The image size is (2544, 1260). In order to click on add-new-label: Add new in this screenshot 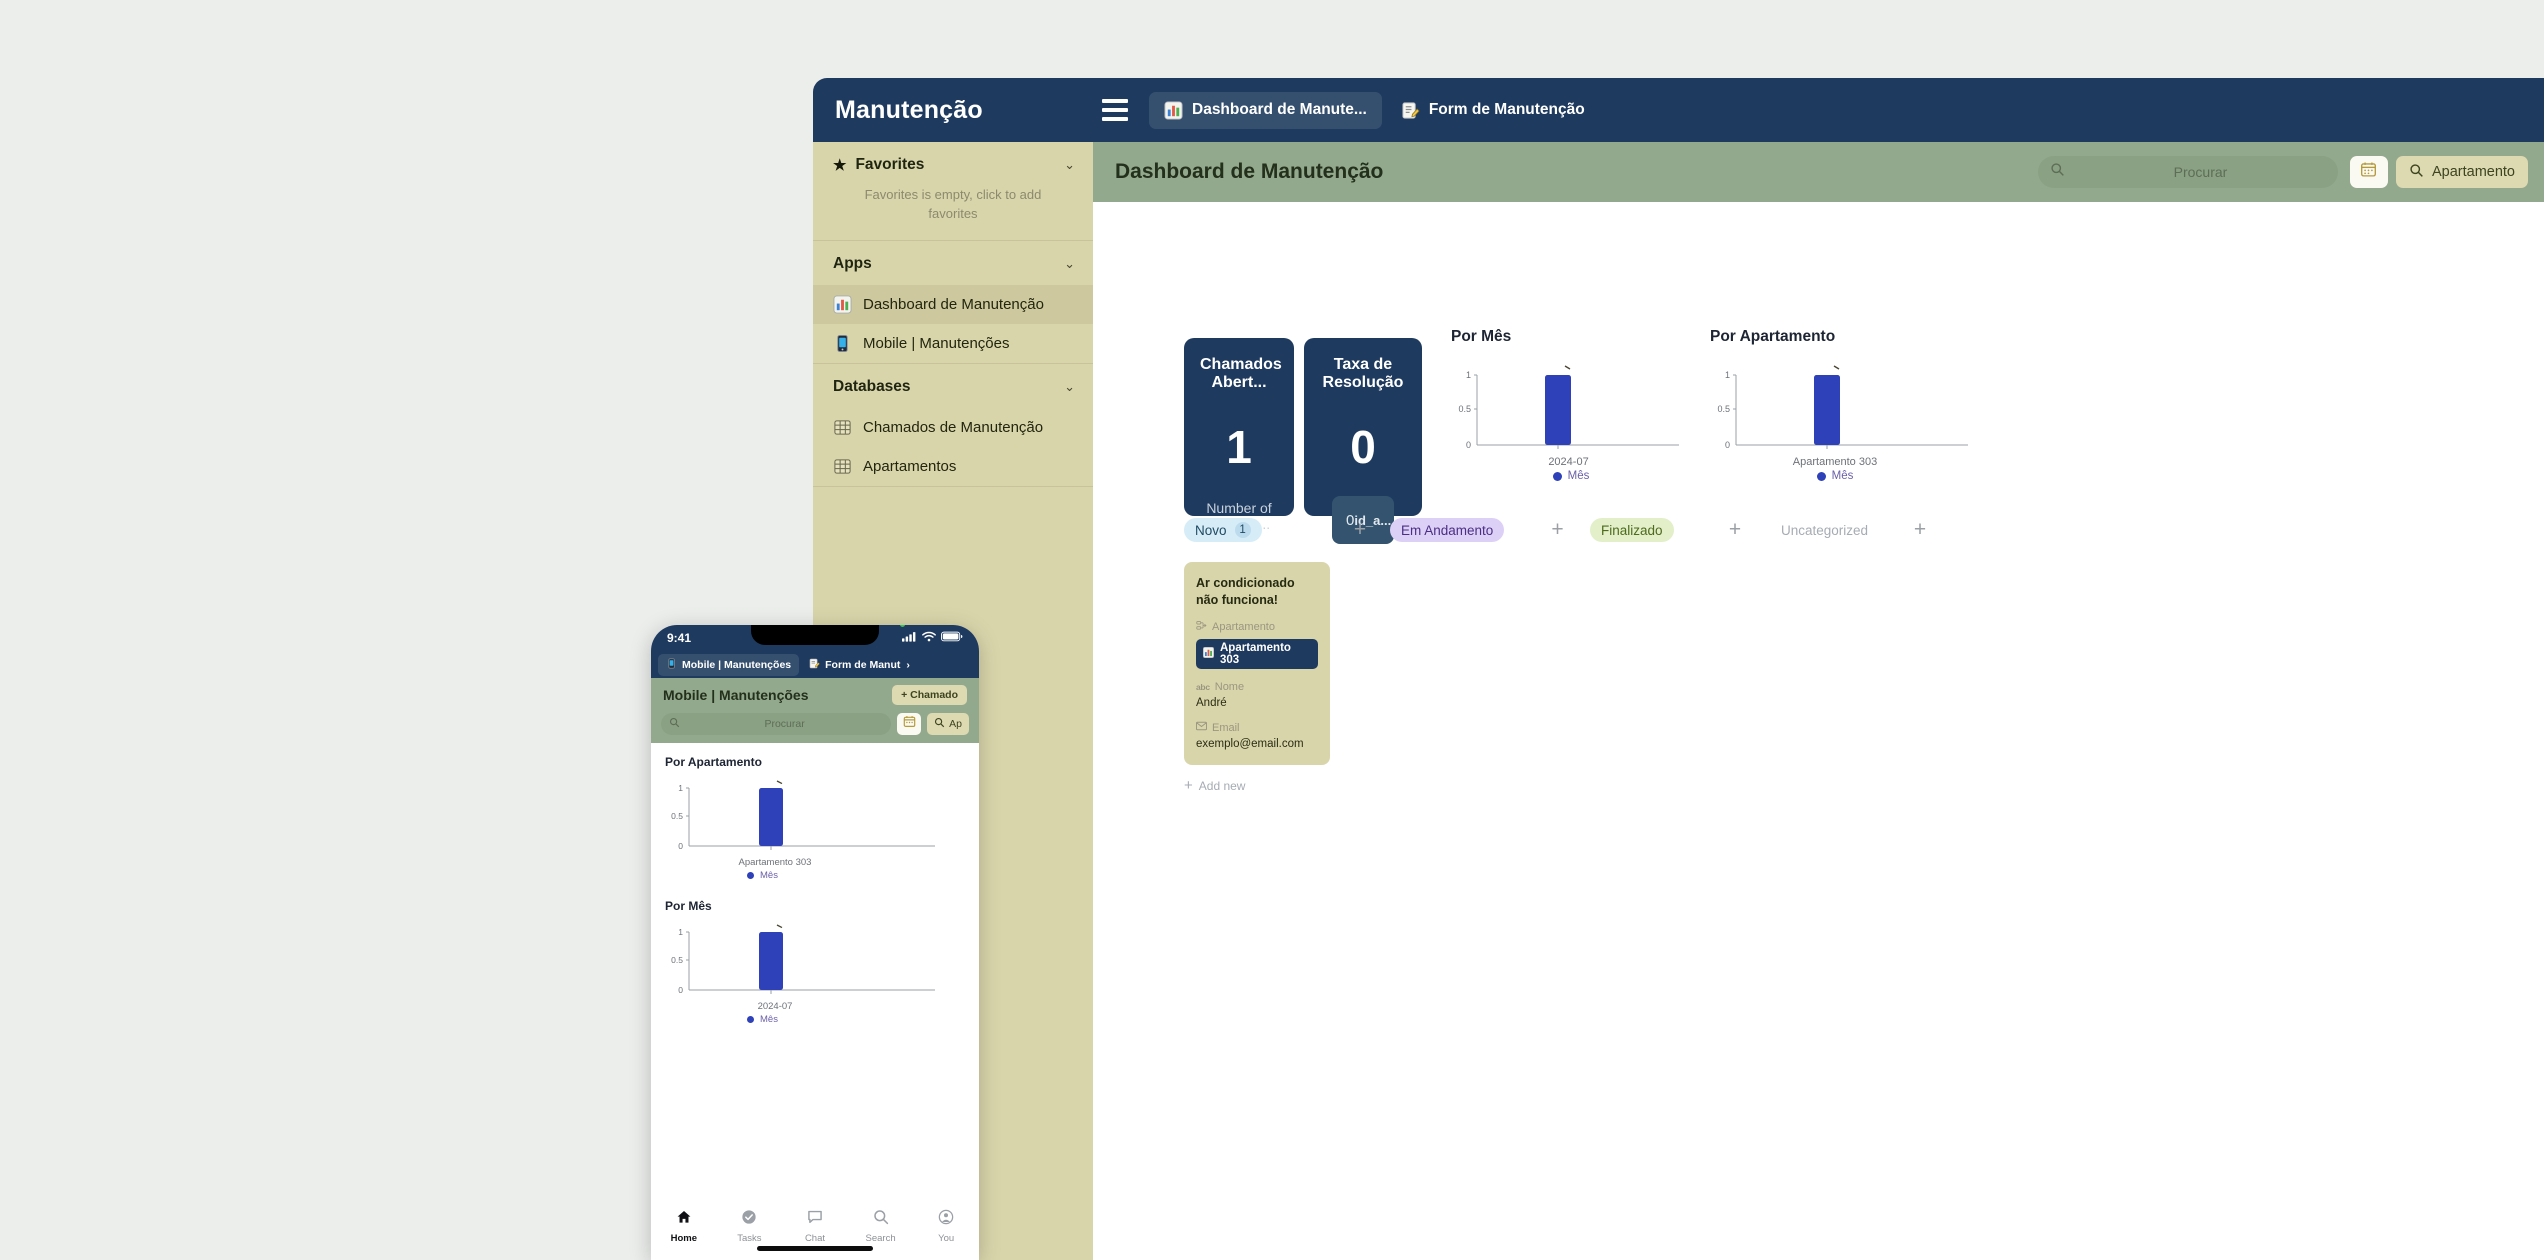, I will do `click(1222, 785)`.